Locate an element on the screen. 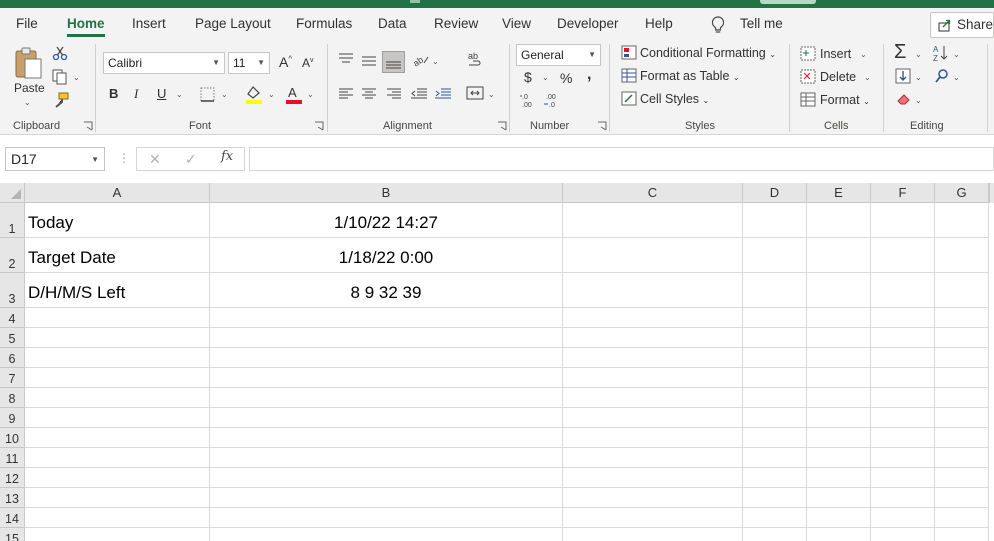  row-header-4: 4 is located at coordinates (12, 318).